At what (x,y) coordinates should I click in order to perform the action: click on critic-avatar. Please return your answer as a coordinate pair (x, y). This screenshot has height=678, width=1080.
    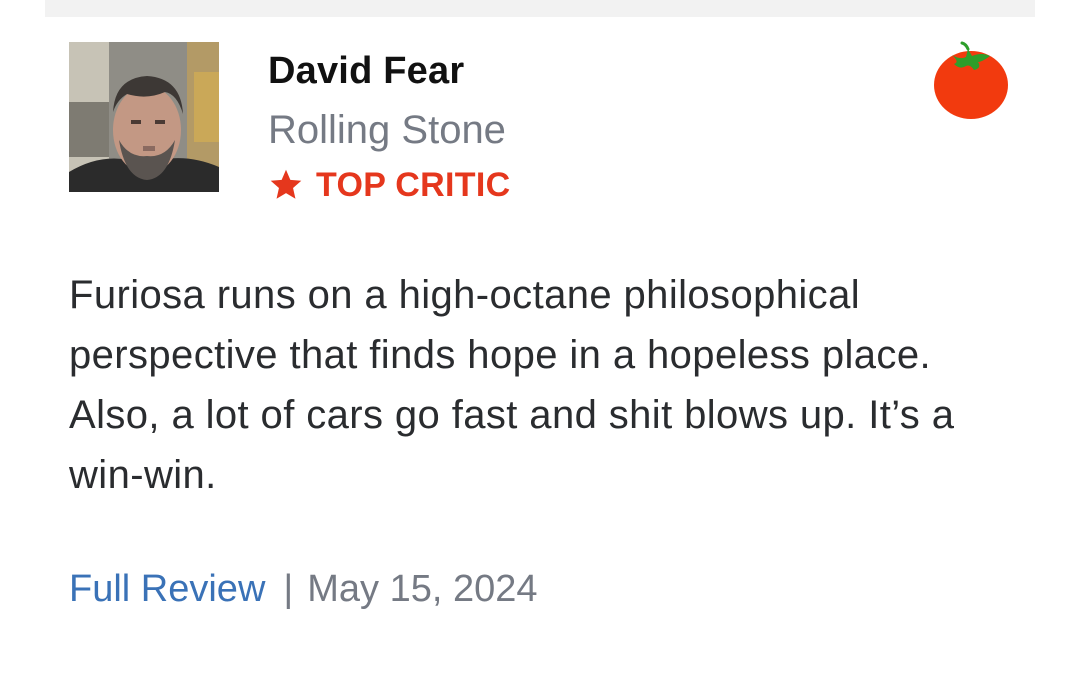
    Looking at the image, I should click on (144, 117).